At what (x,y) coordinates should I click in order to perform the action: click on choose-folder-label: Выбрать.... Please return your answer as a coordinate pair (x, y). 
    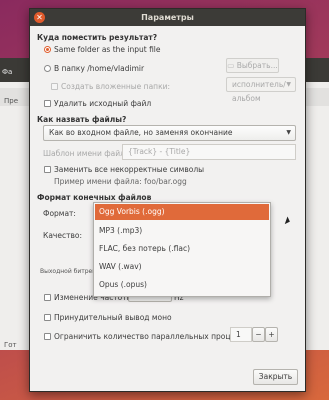
    Looking at the image, I should click on (257, 65).